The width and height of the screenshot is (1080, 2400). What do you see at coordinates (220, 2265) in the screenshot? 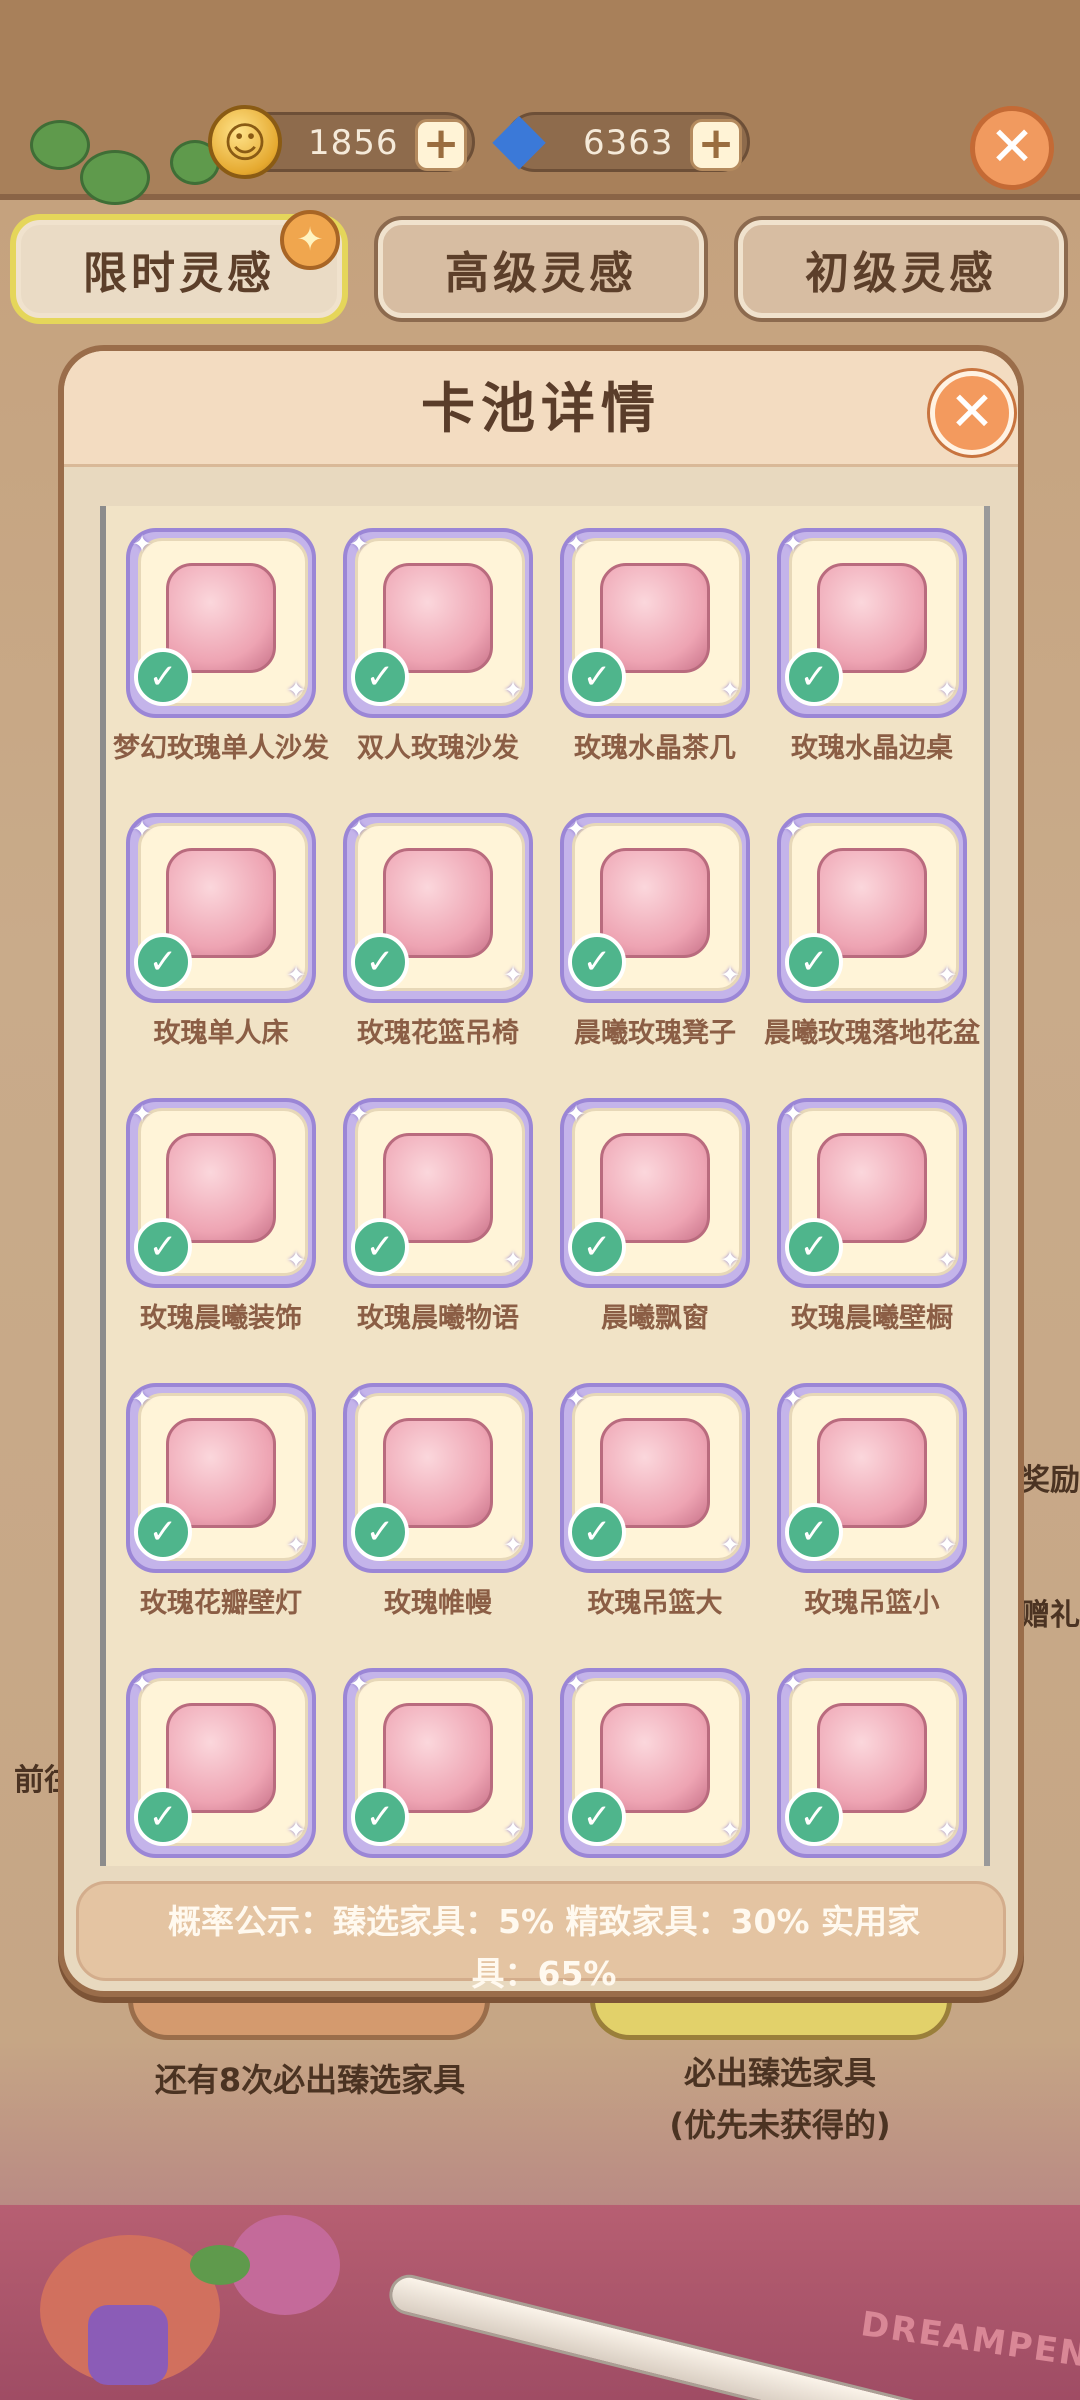
I see `decor-leaf-icon` at bounding box center [220, 2265].